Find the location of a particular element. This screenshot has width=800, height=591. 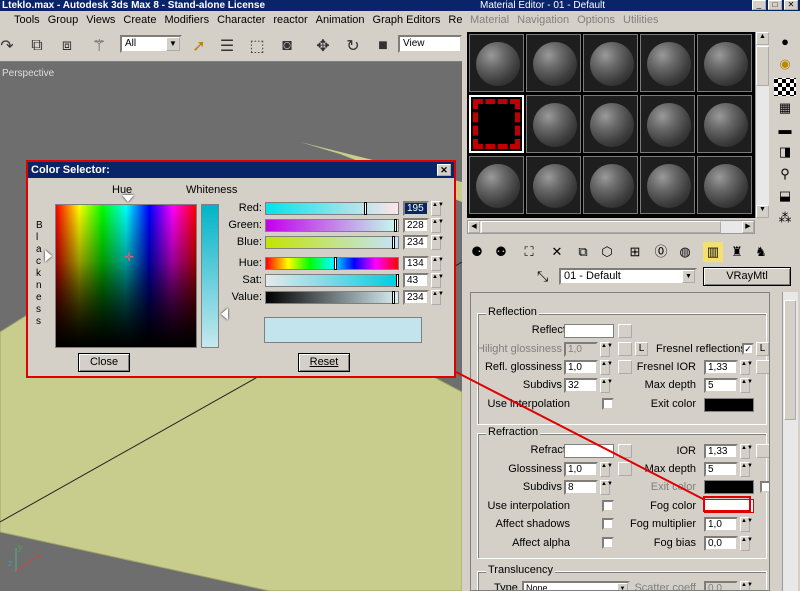

reflect-exit-color-swatch is located at coordinates (729, 405).